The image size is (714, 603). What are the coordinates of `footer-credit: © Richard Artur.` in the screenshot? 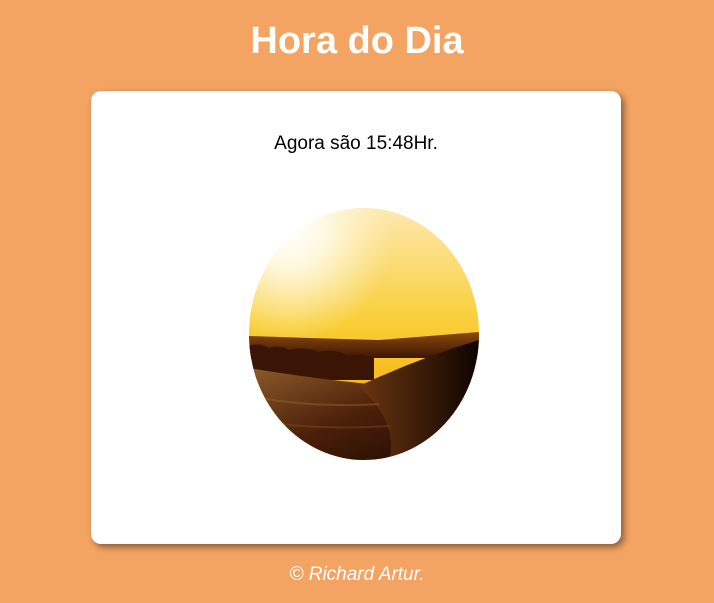 It's located at (357, 574).